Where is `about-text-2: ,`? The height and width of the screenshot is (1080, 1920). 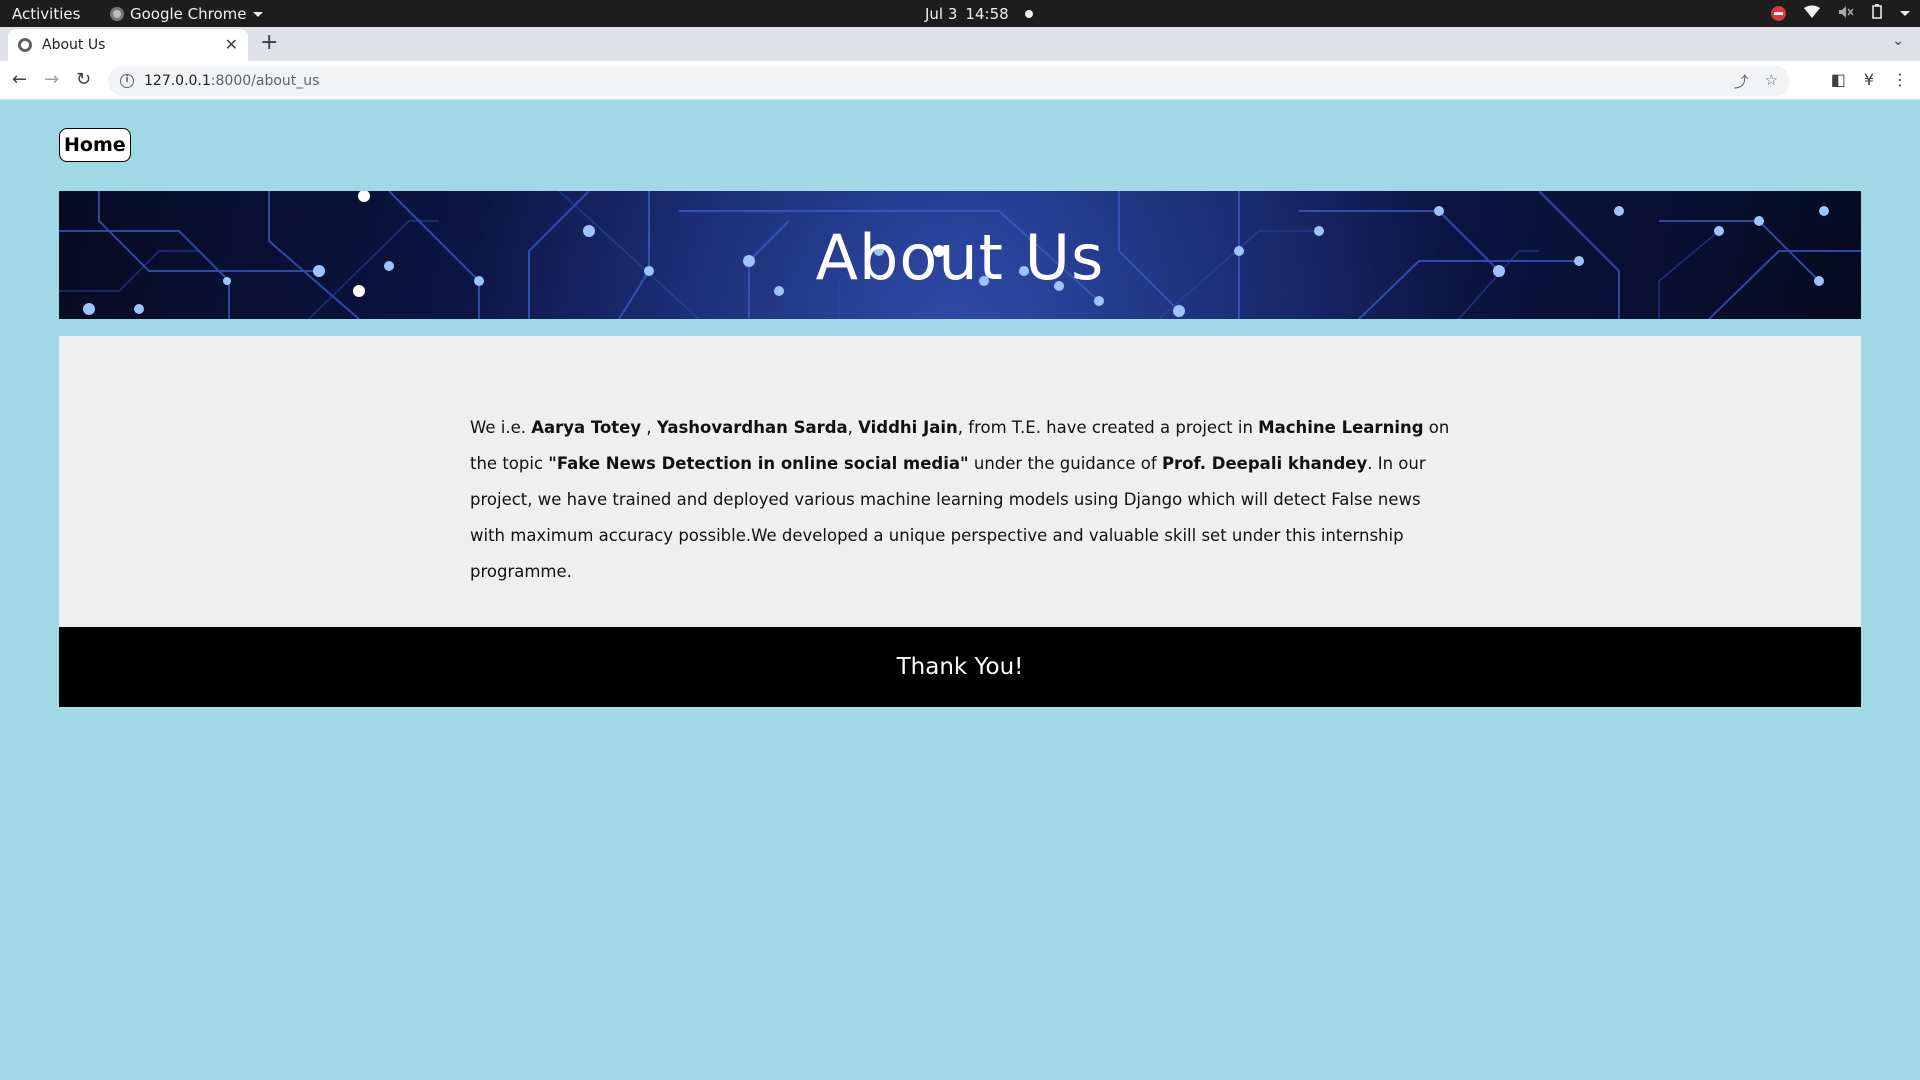
about-text-2: , is located at coordinates (649, 427).